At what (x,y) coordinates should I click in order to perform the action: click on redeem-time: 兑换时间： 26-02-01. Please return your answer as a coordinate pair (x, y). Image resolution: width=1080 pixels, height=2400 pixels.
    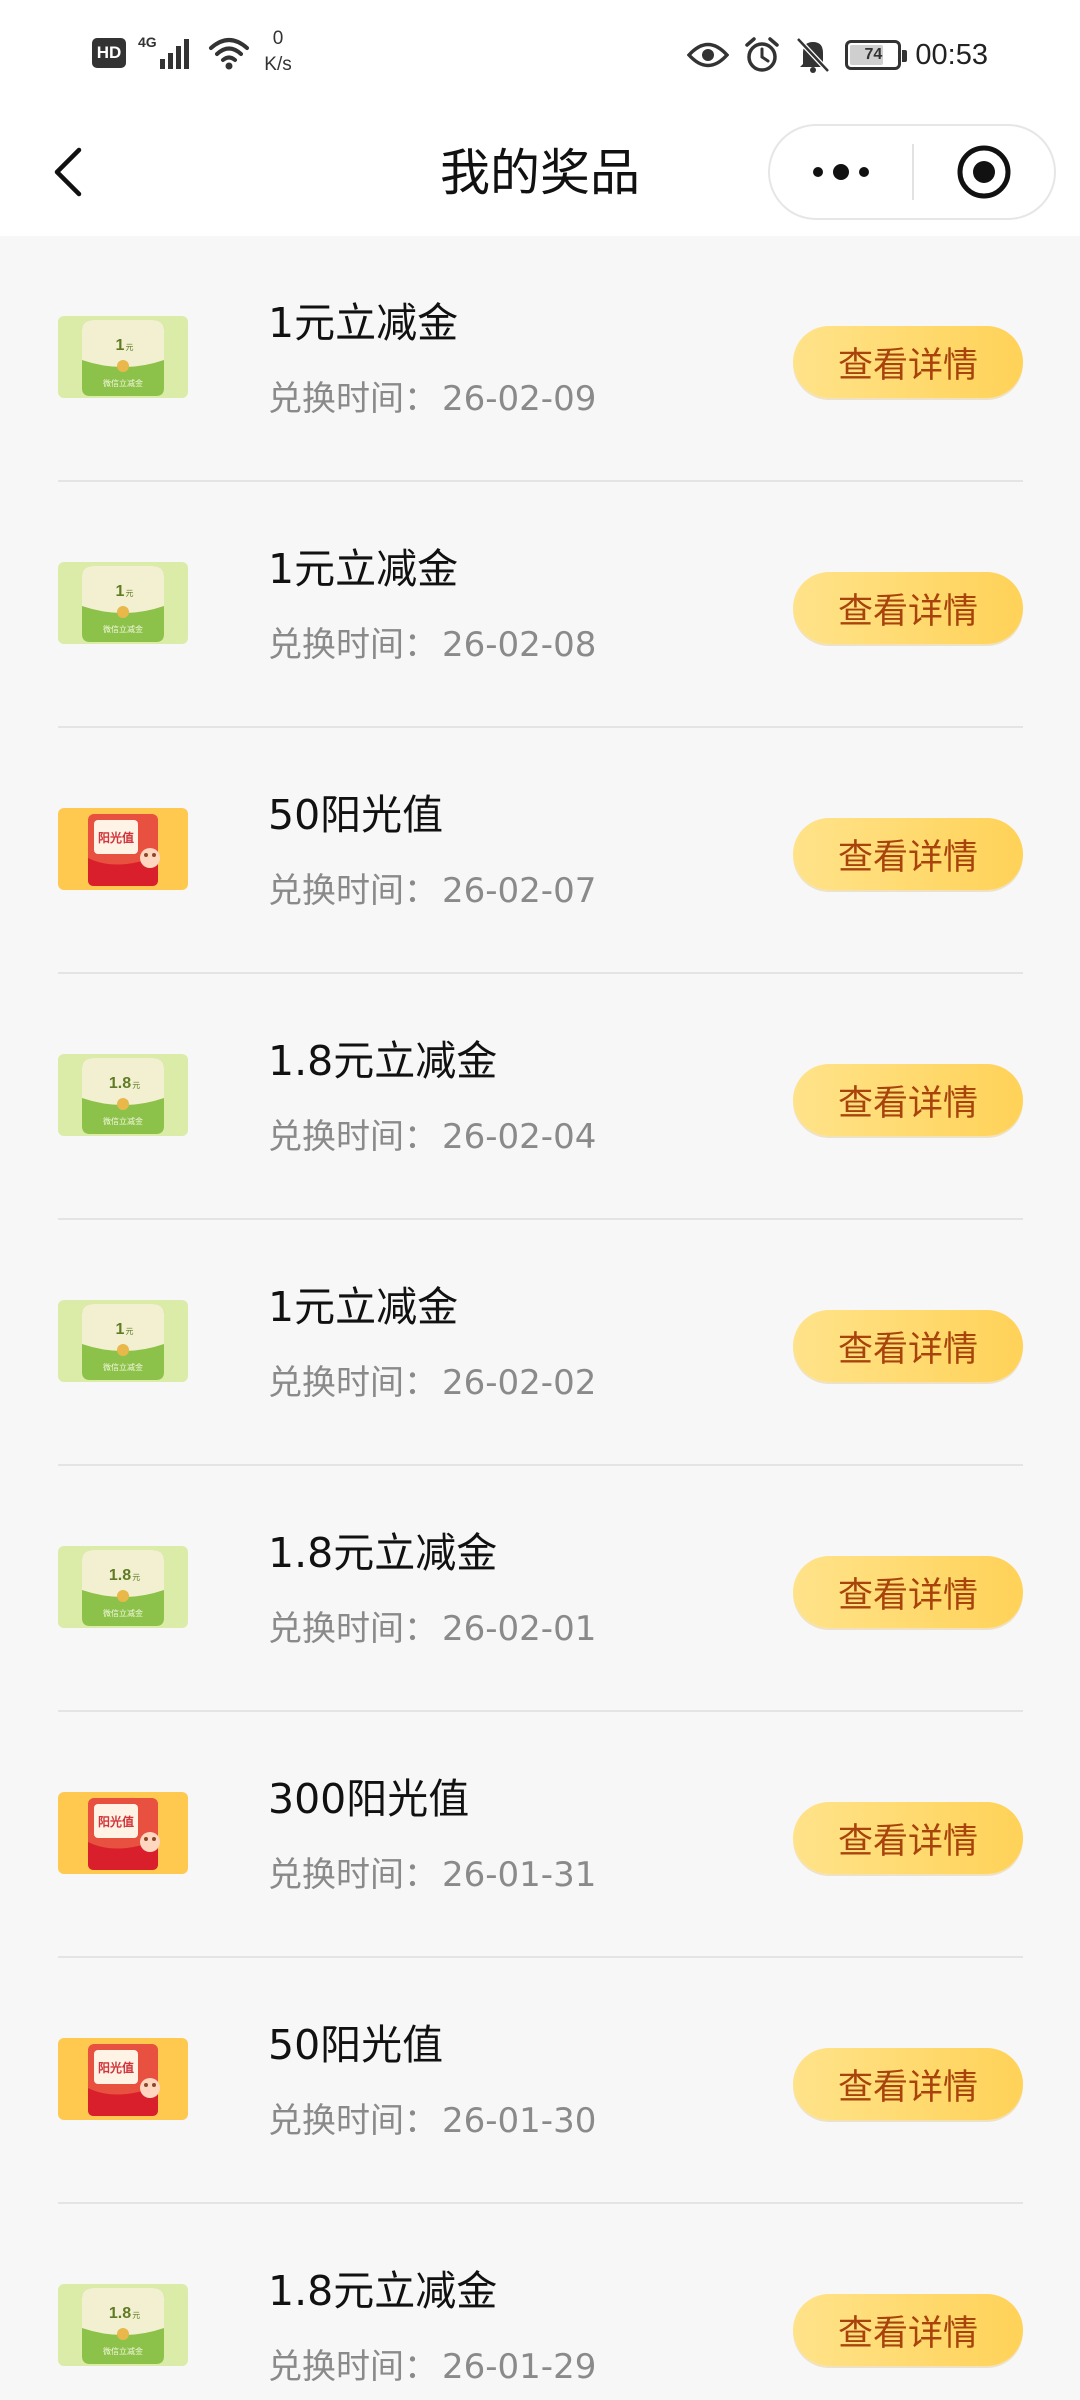
    Looking at the image, I should click on (432, 1629).